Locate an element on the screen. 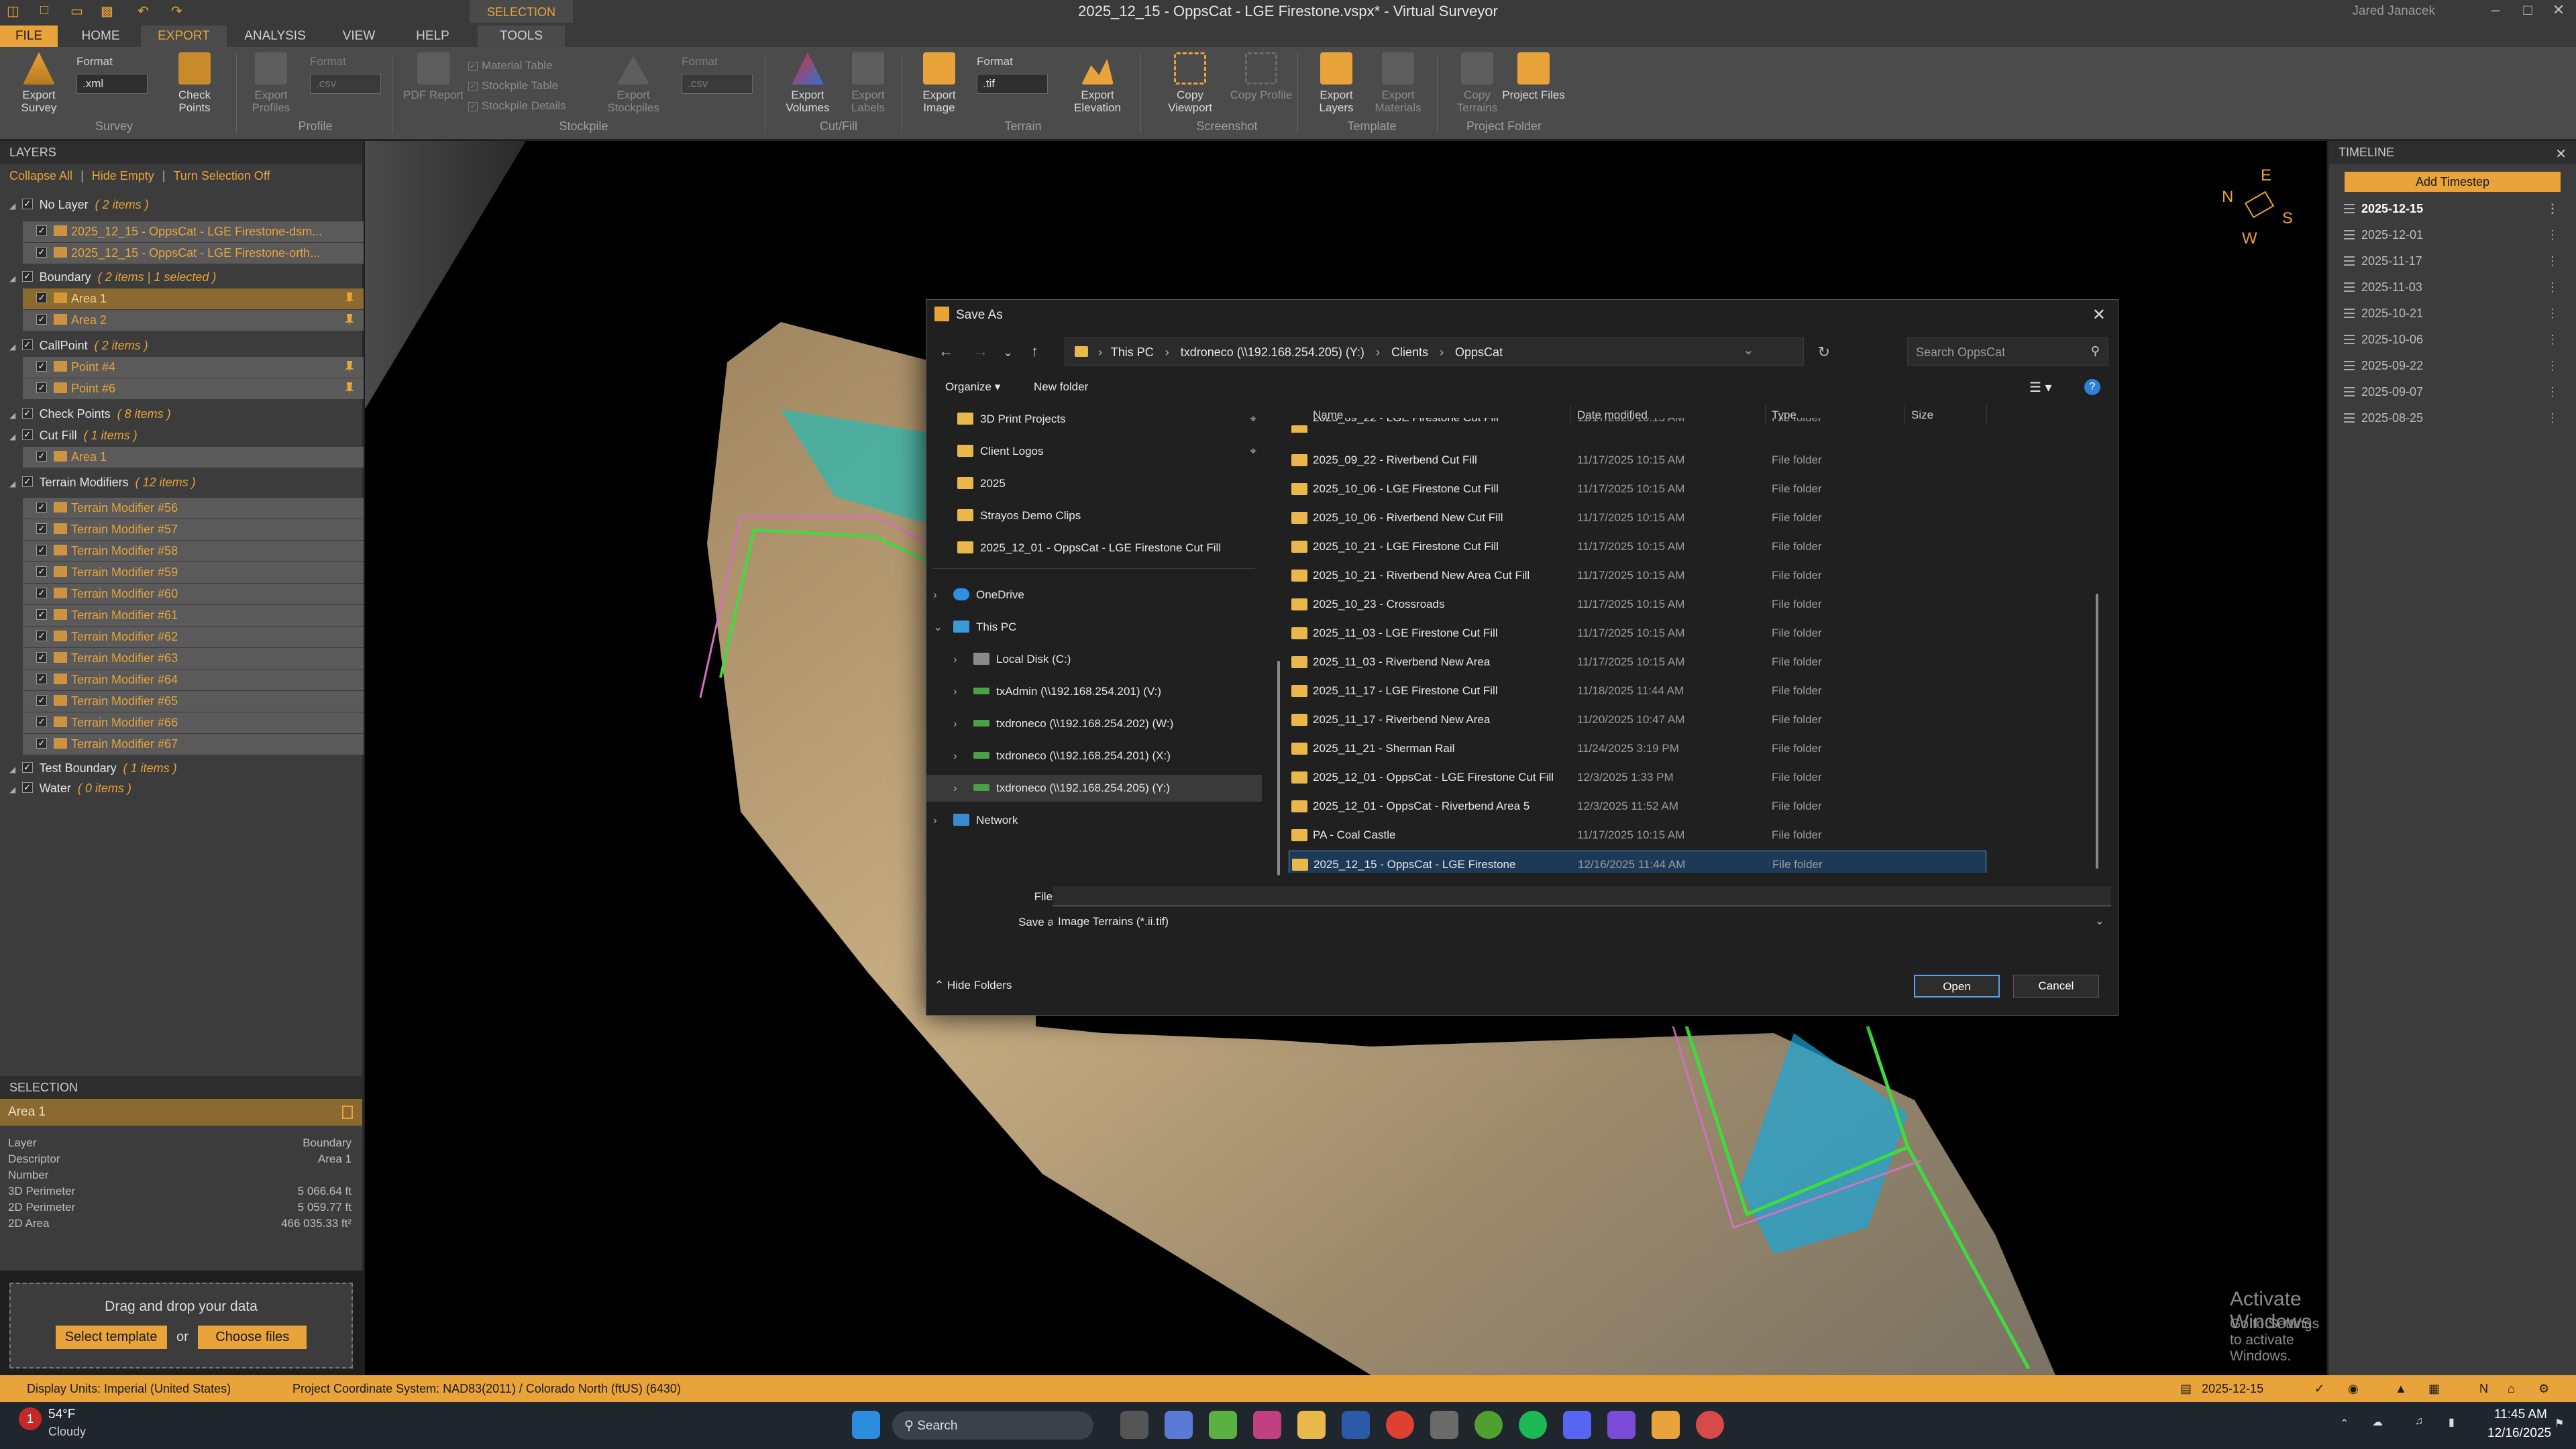 The height and width of the screenshot is (1449, 2576). compass-widget: N E S W is located at coordinates (2258, 206).